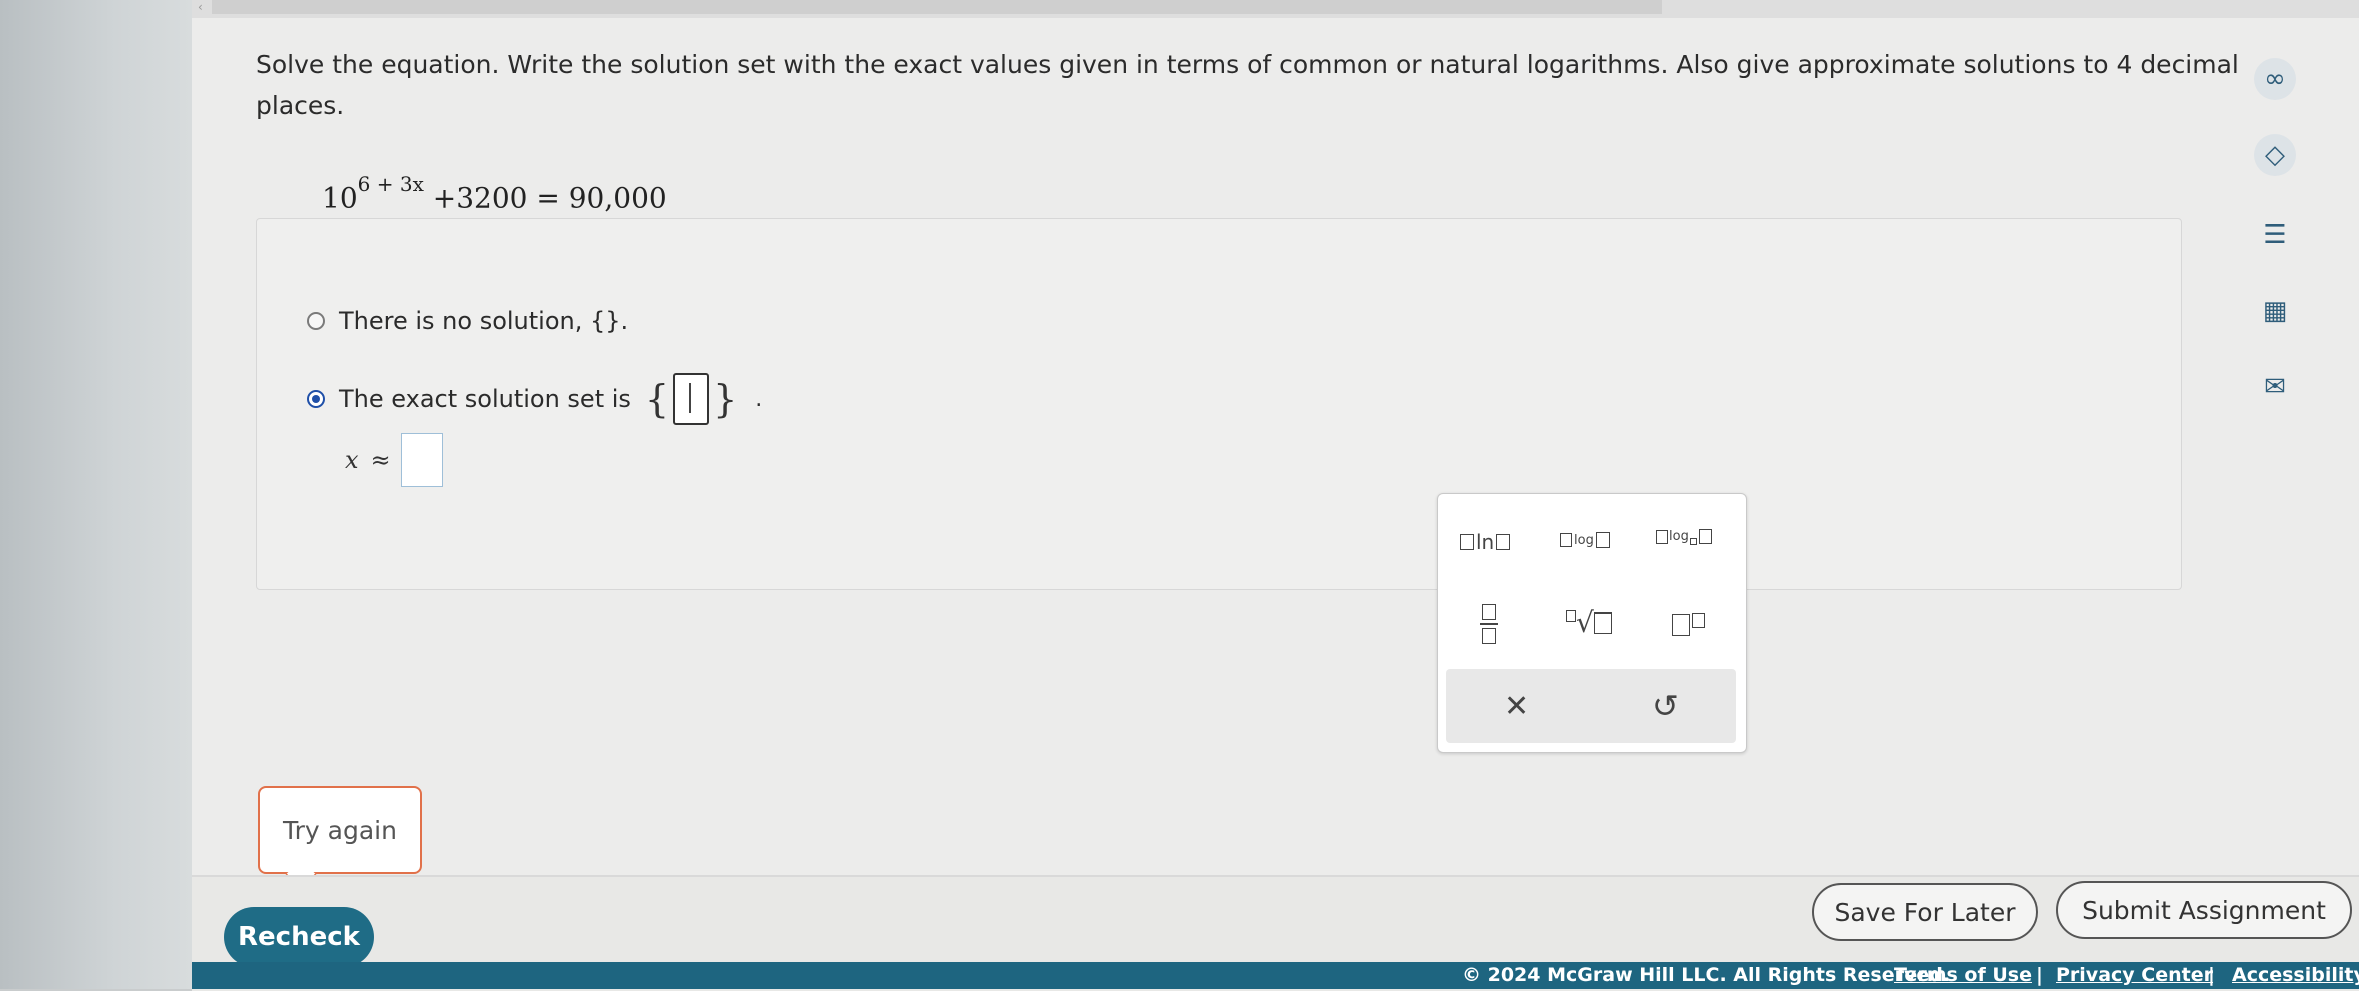 Image resolution: width=2359 pixels, height=991 pixels. I want to click on option-no-solution: There is no solution, {}., so click(467, 321).